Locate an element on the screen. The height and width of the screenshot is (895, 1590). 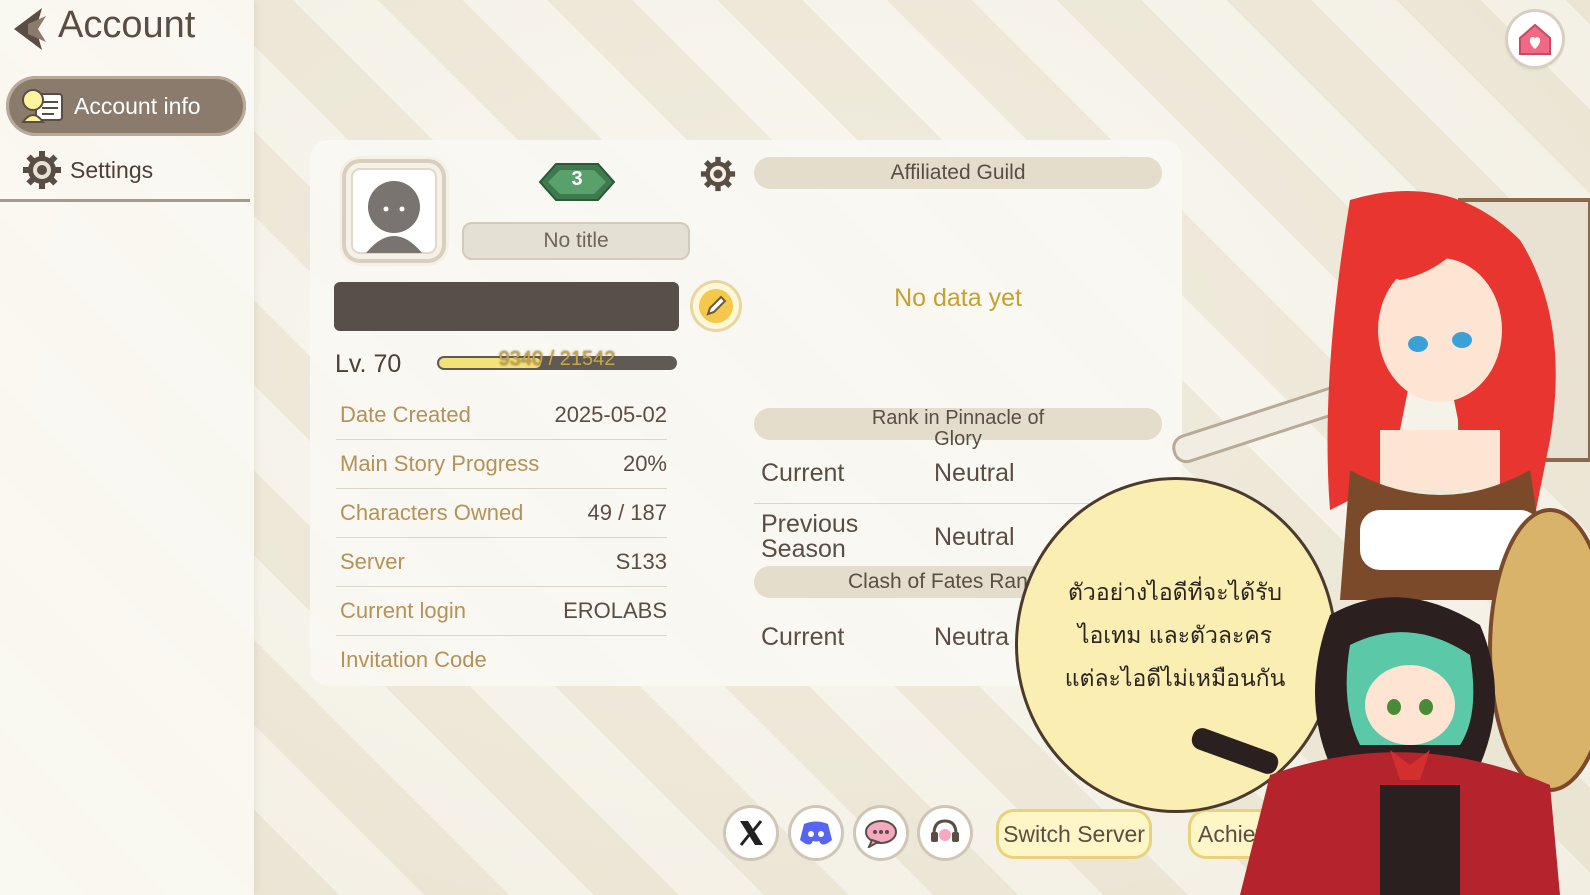
player-title: No title is located at coordinates (576, 241).